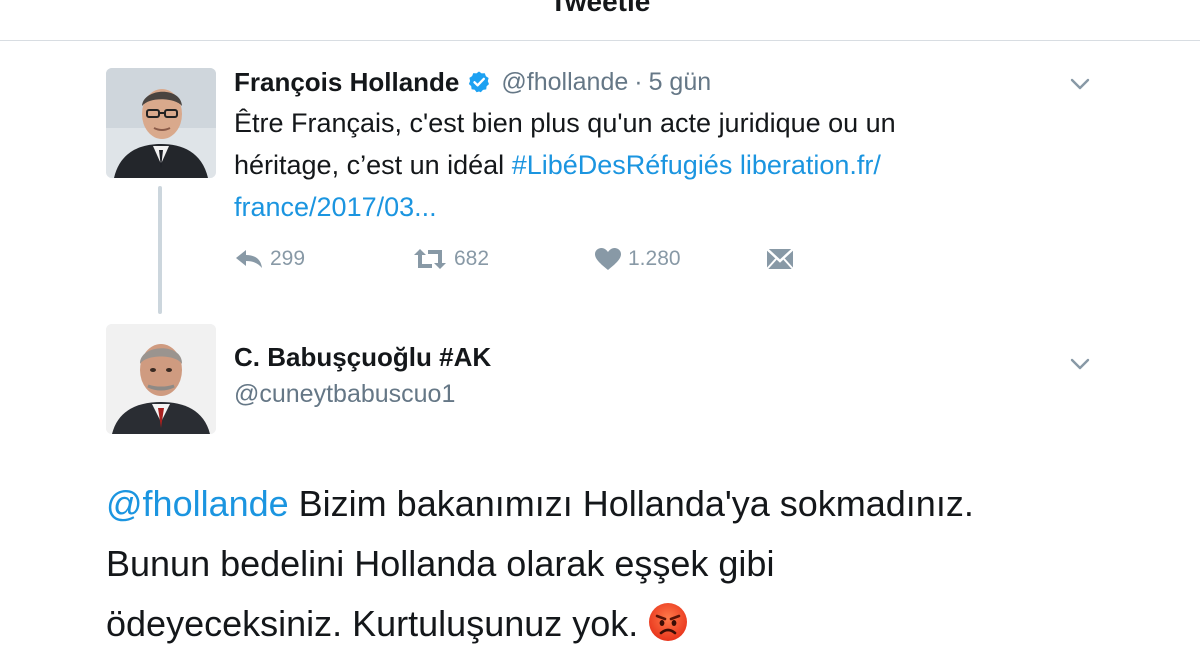 The height and width of the screenshot is (670, 1200). What do you see at coordinates (810, 165) in the screenshot?
I see `url-link: liberation.fr/` at bounding box center [810, 165].